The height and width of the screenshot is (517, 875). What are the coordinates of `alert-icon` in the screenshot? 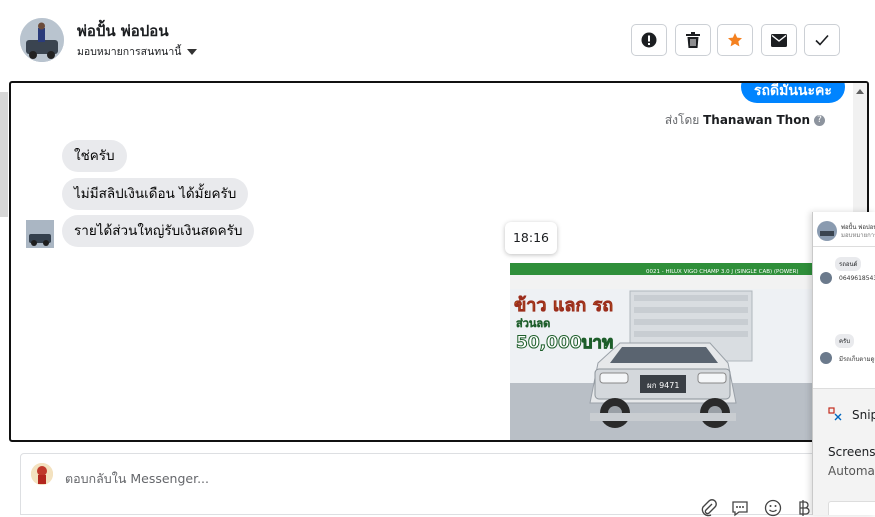 It's located at (649, 40).